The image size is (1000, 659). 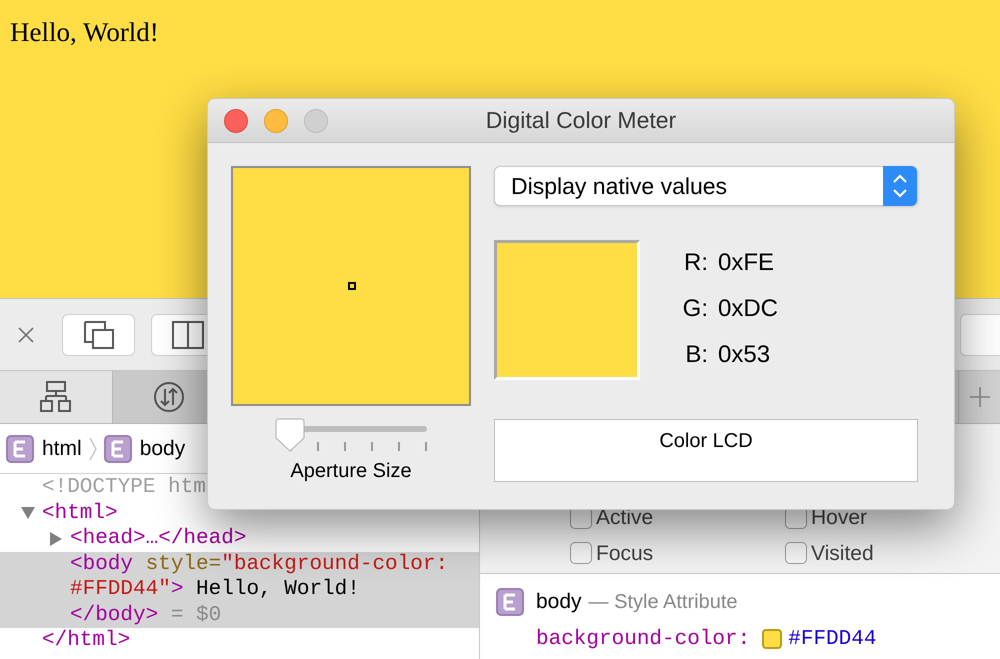 What do you see at coordinates (695, 262) in the screenshot?
I see `channel-label: R:` at bounding box center [695, 262].